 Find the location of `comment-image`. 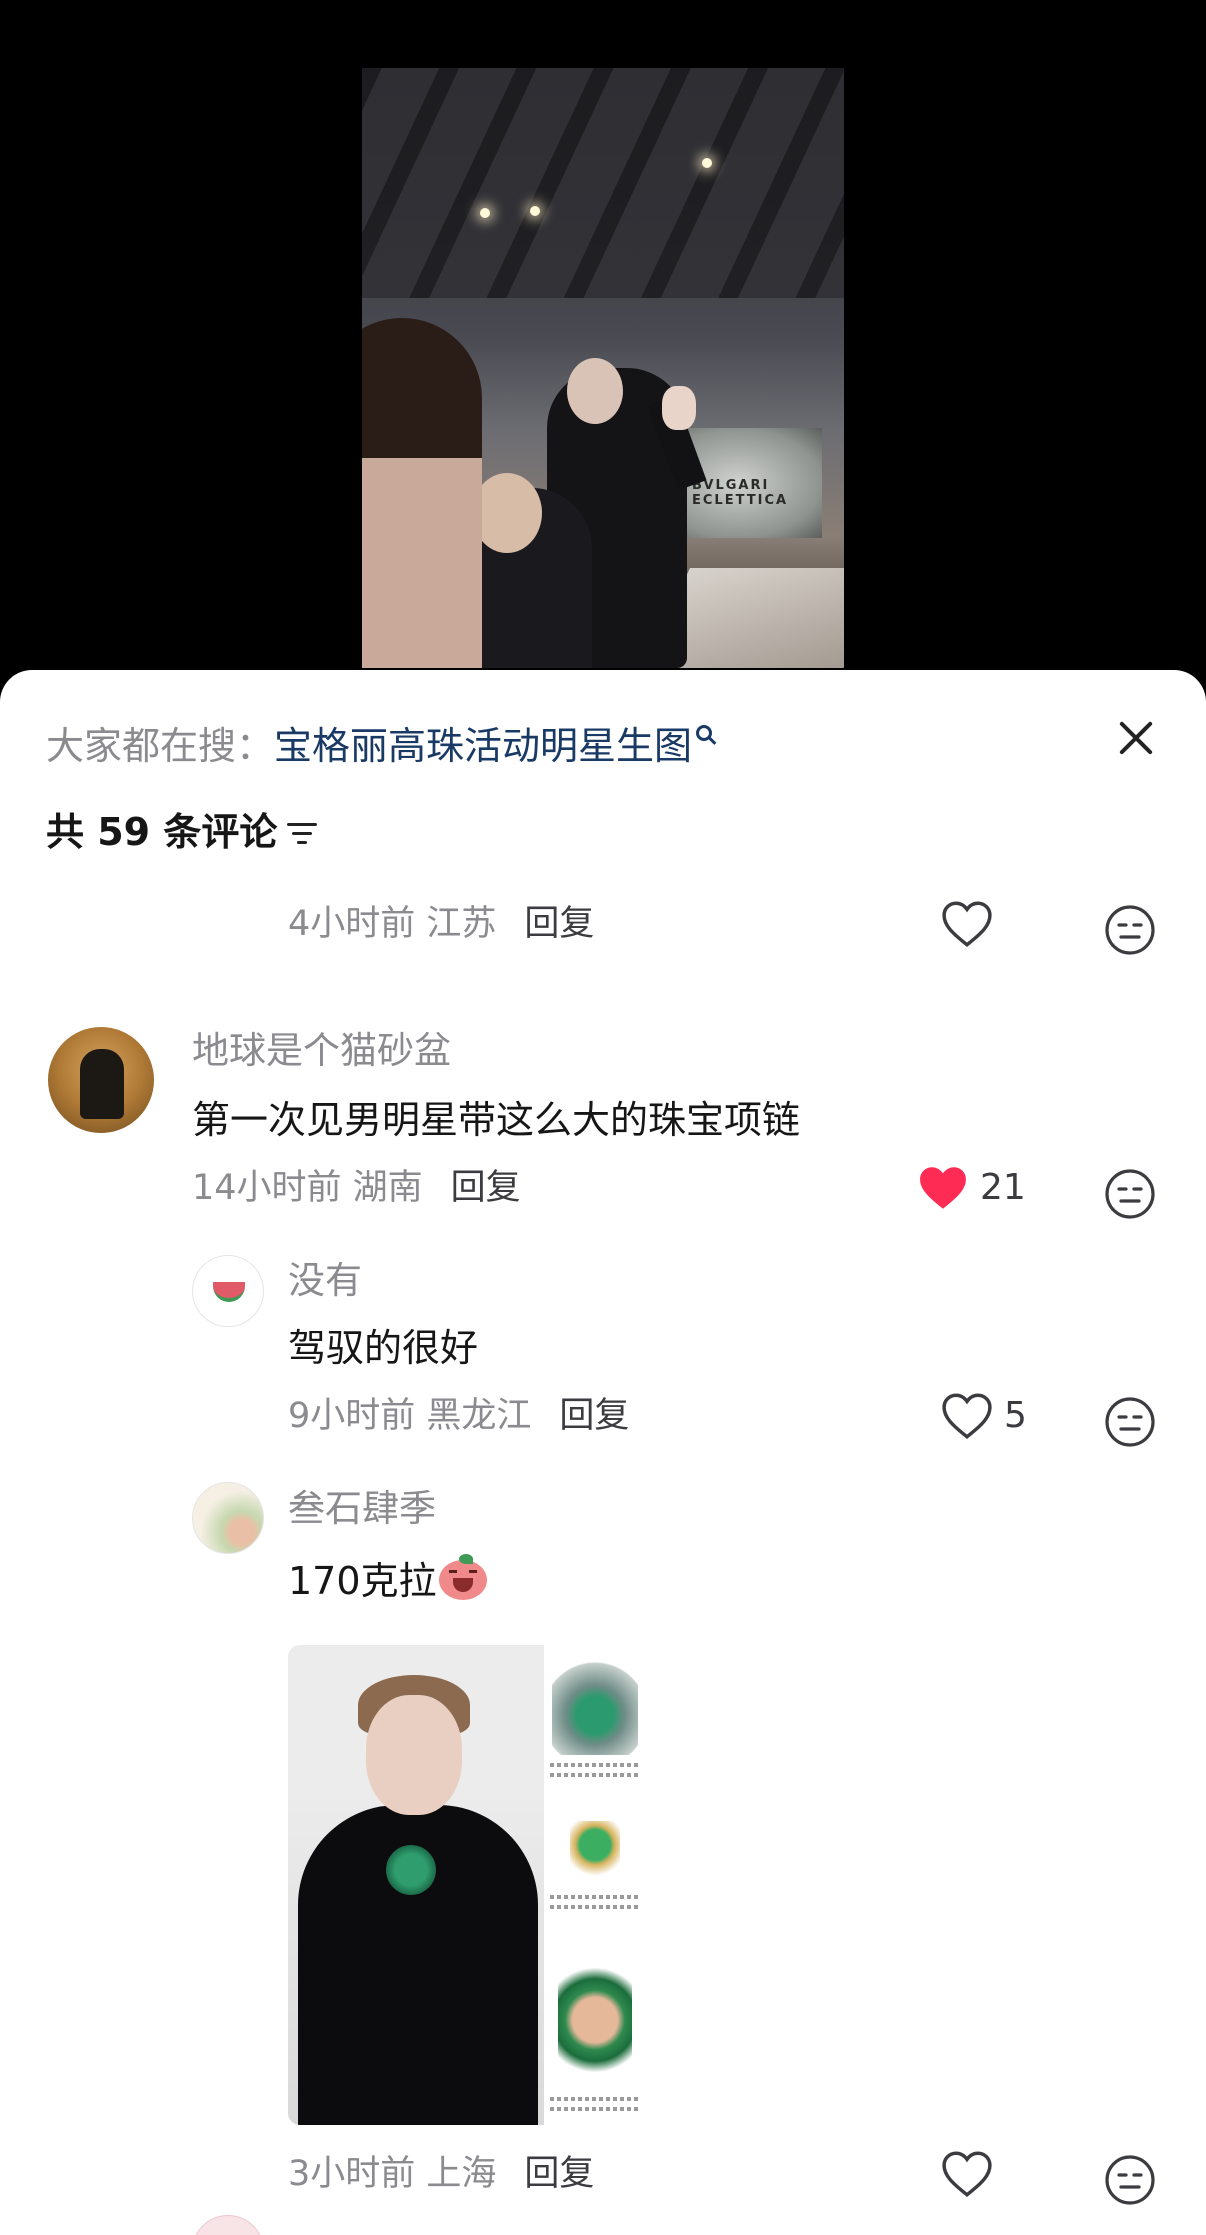

comment-image is located at coordinates (468, 1885).